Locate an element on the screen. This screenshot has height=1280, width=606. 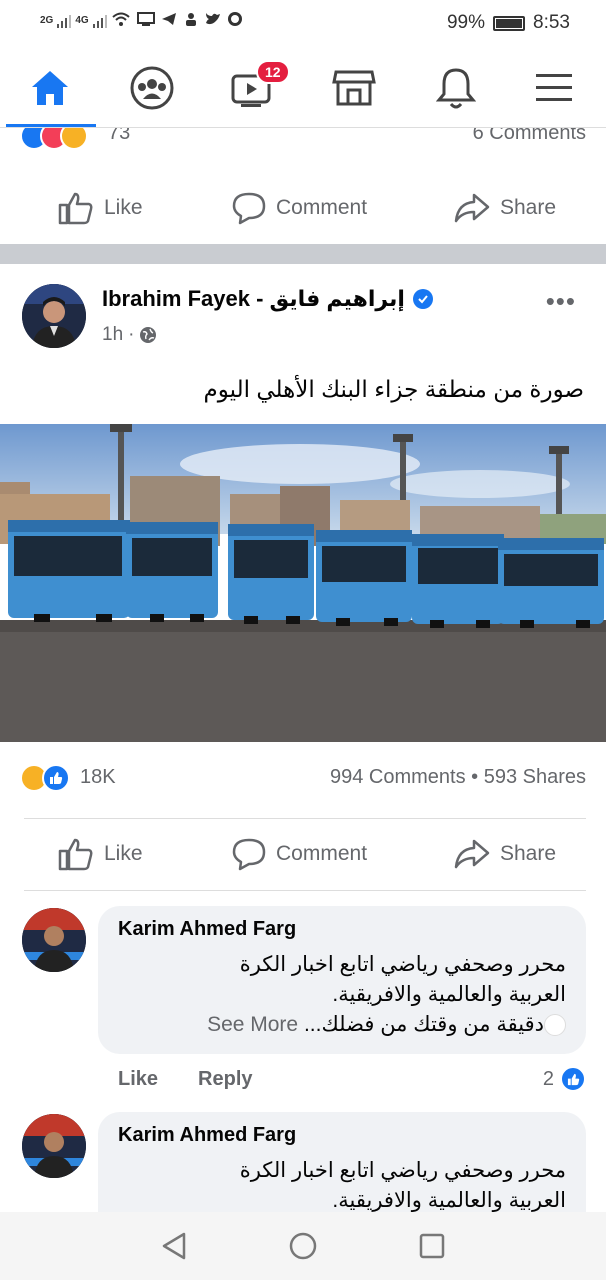
watch-badge: 12 is located at coordinates (273, 72).